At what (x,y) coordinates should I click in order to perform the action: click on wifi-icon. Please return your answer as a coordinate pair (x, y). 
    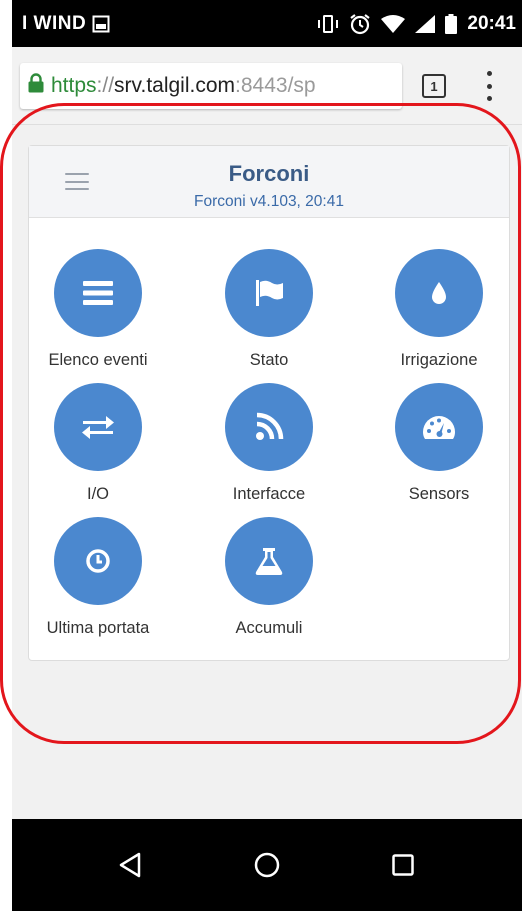
    Looking at the image, I should click on (393, 23).